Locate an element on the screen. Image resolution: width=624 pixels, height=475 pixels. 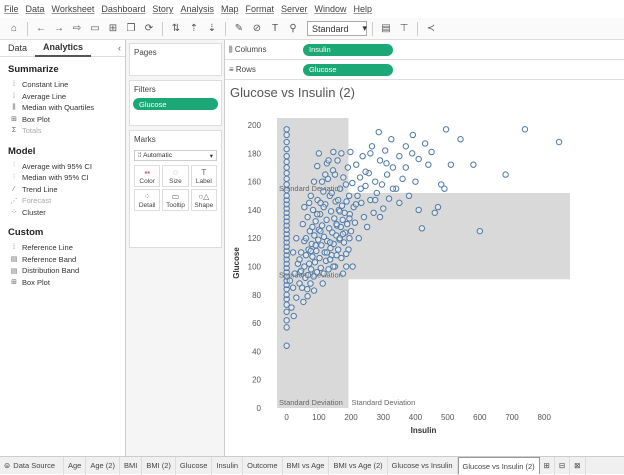
menu-server: Server is located at coordinates (294, 9).